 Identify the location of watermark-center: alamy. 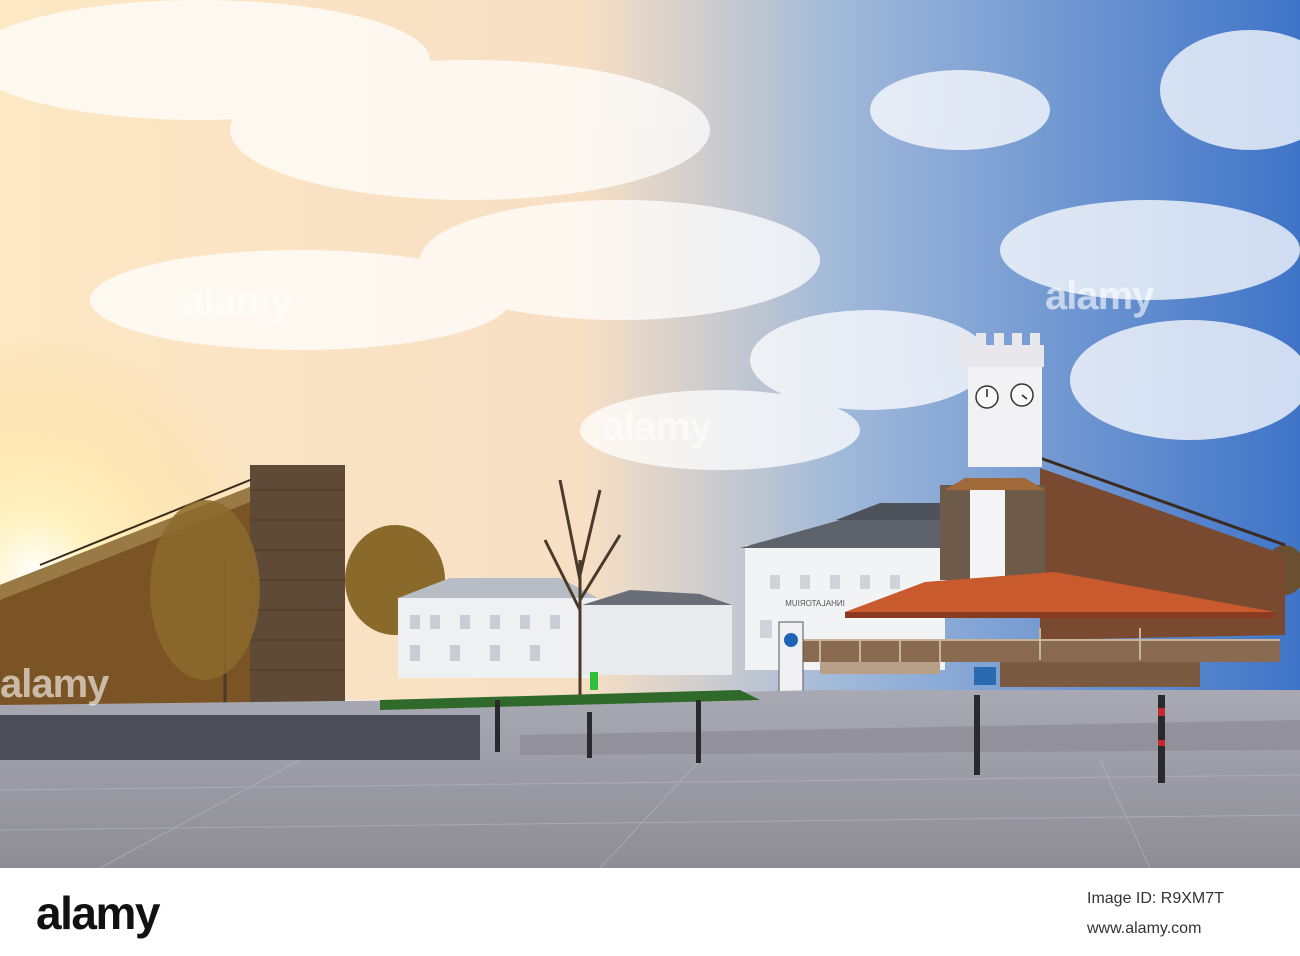
(657, 427).